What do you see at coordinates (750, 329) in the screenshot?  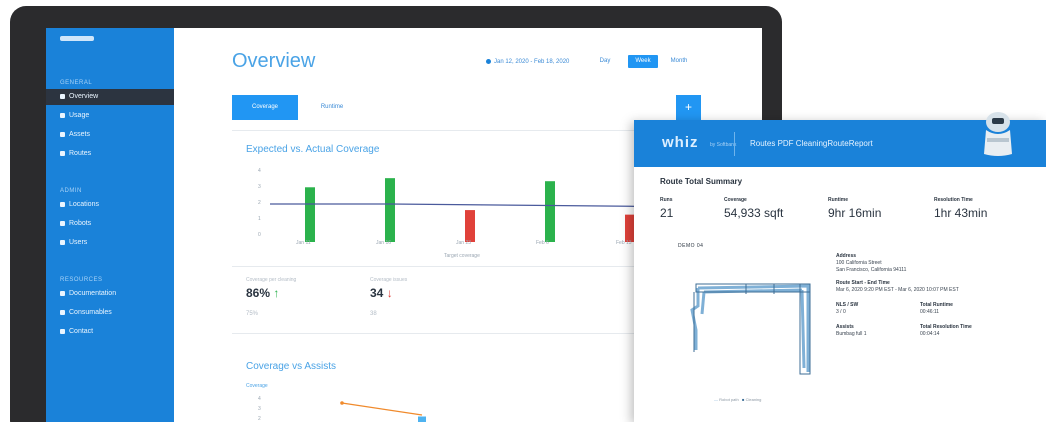 I see `floorplan-map` at bounding box center [750, 329].